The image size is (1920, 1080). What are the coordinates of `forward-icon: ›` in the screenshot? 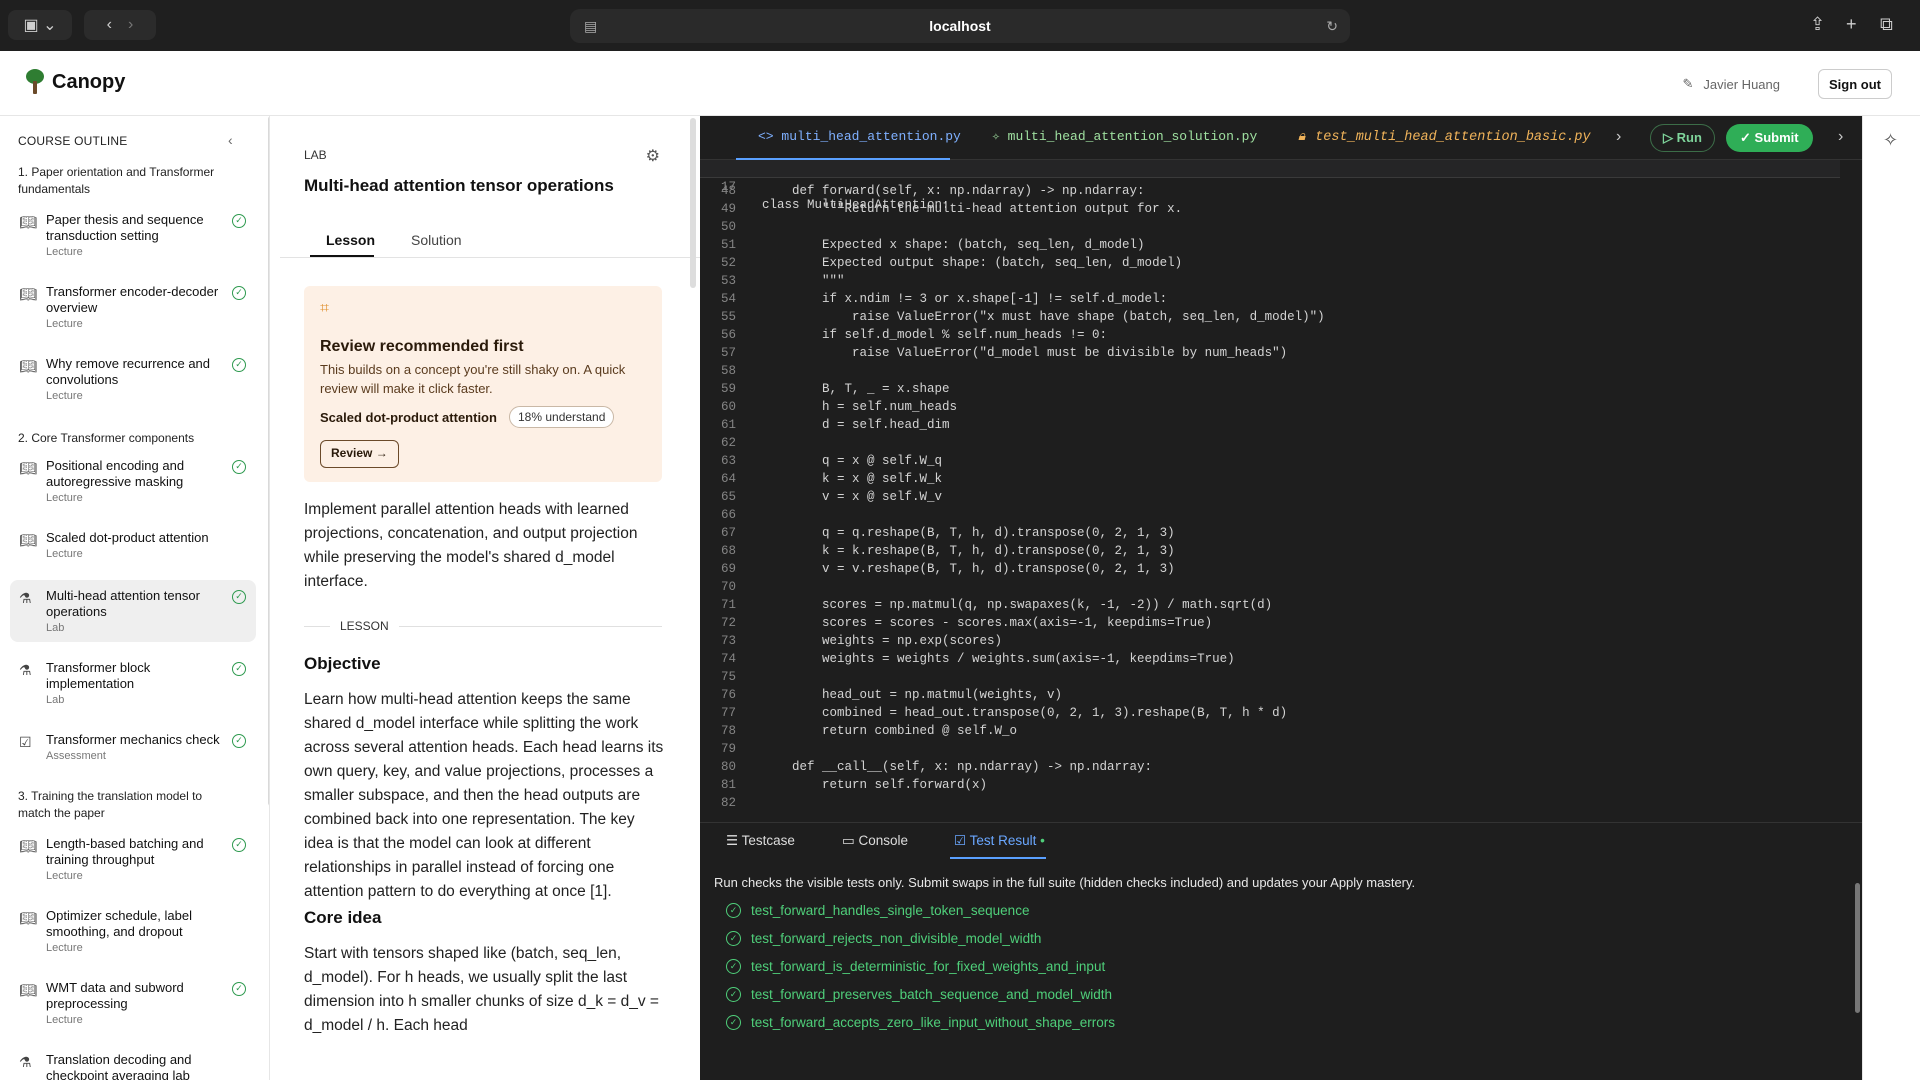 It's located at (130, 25).